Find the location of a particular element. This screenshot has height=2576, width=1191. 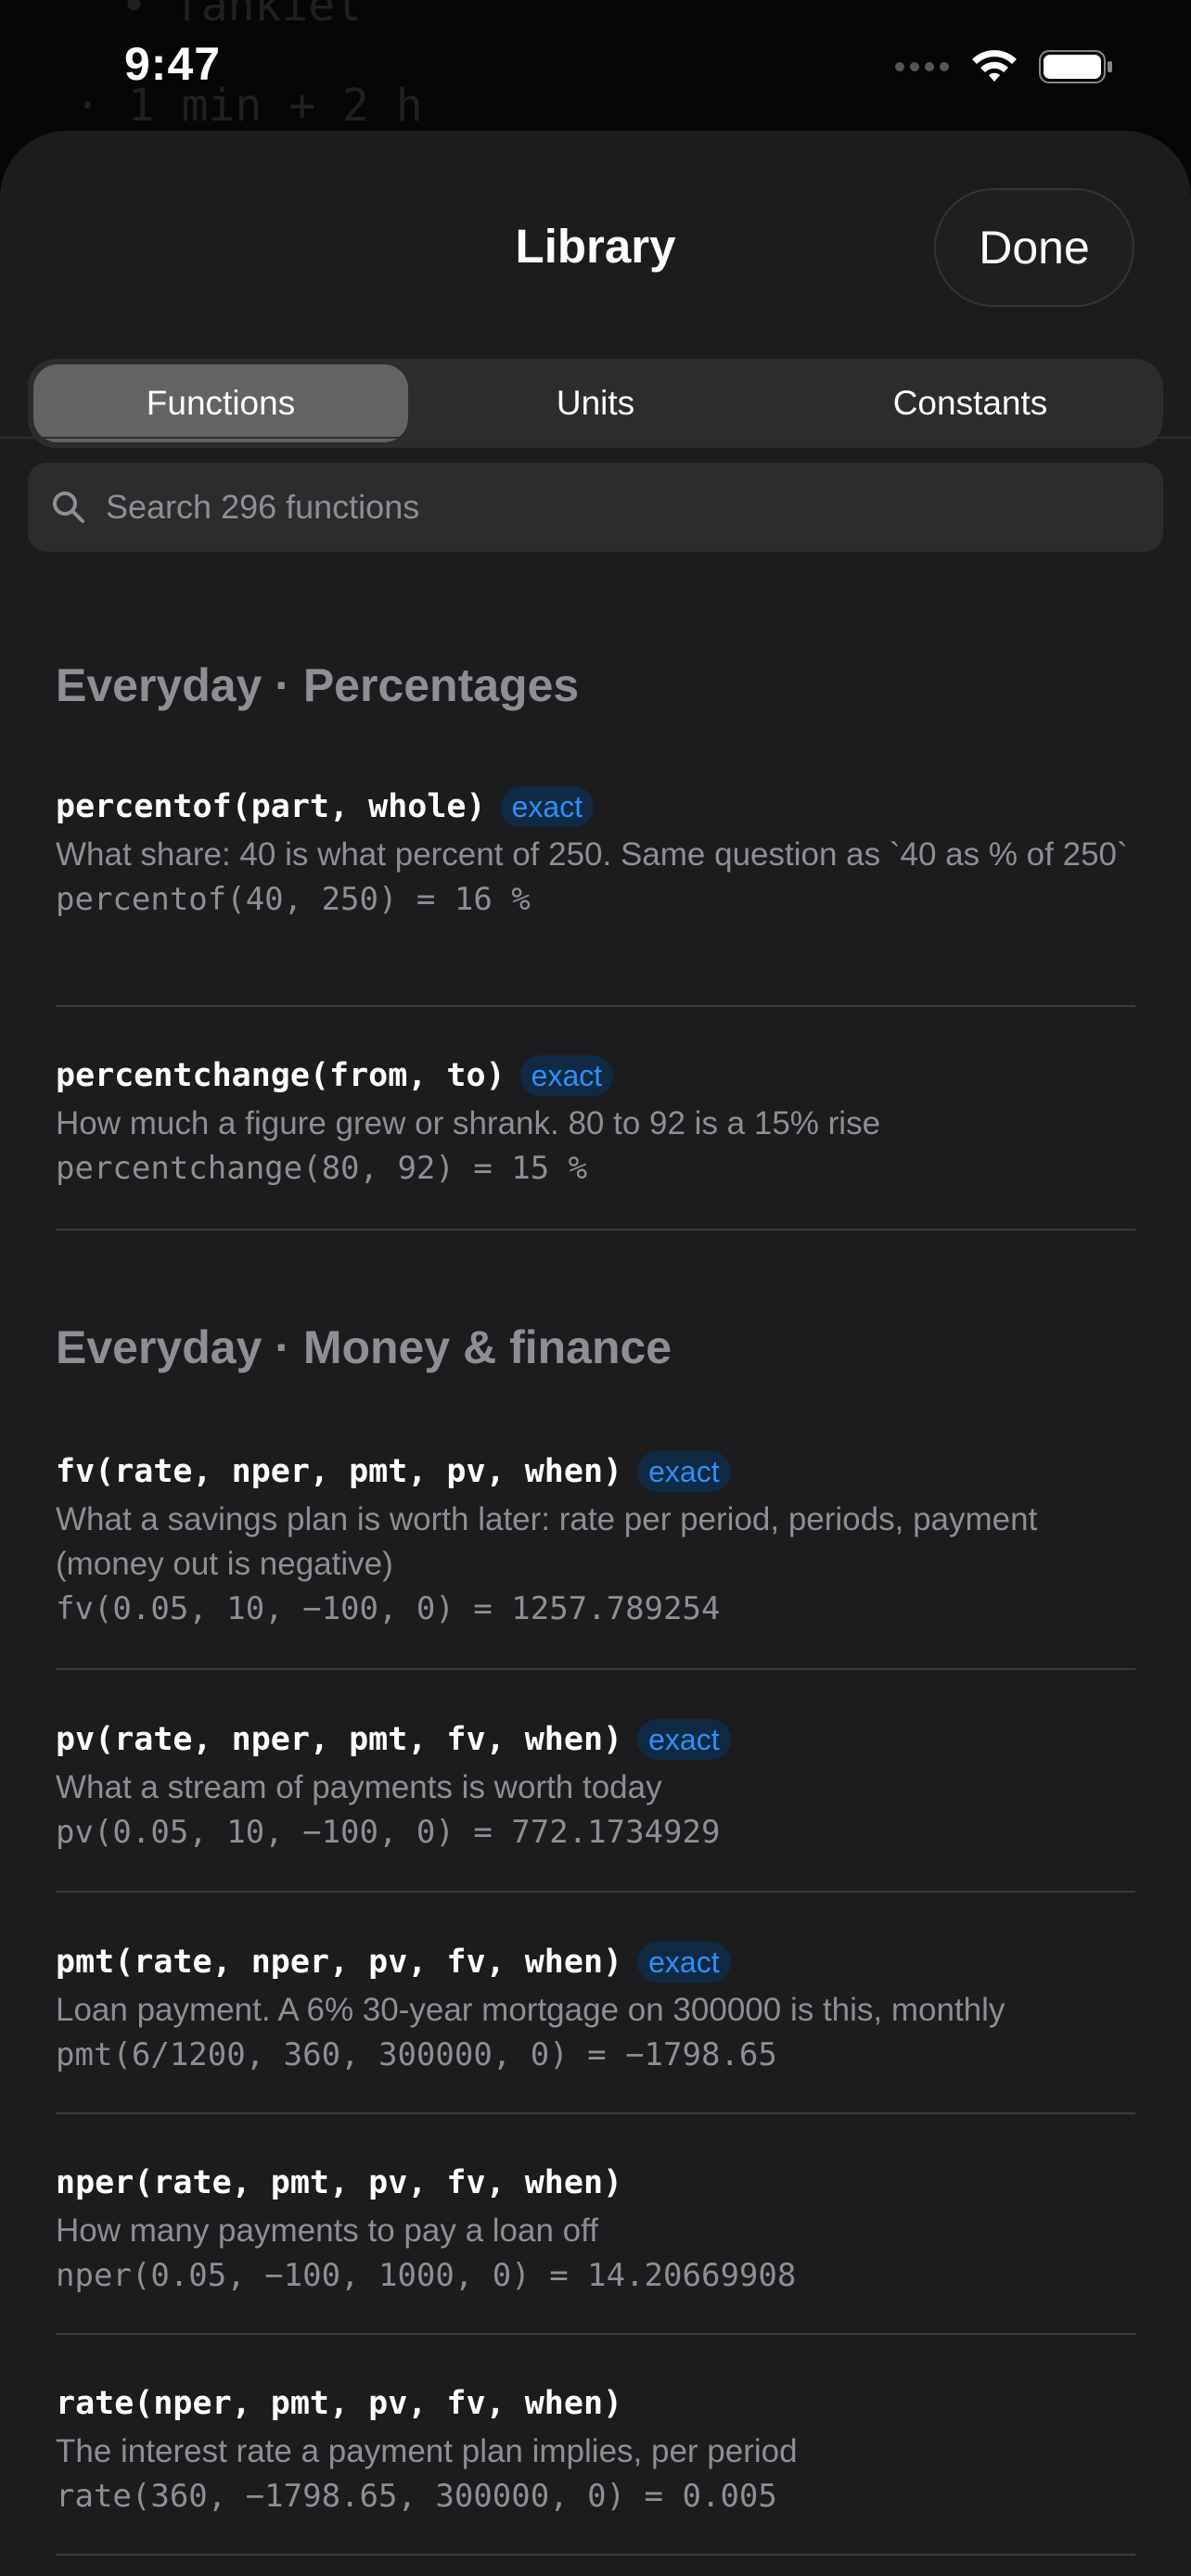

tab-constants: Constants is located at coordinates (970, 403).